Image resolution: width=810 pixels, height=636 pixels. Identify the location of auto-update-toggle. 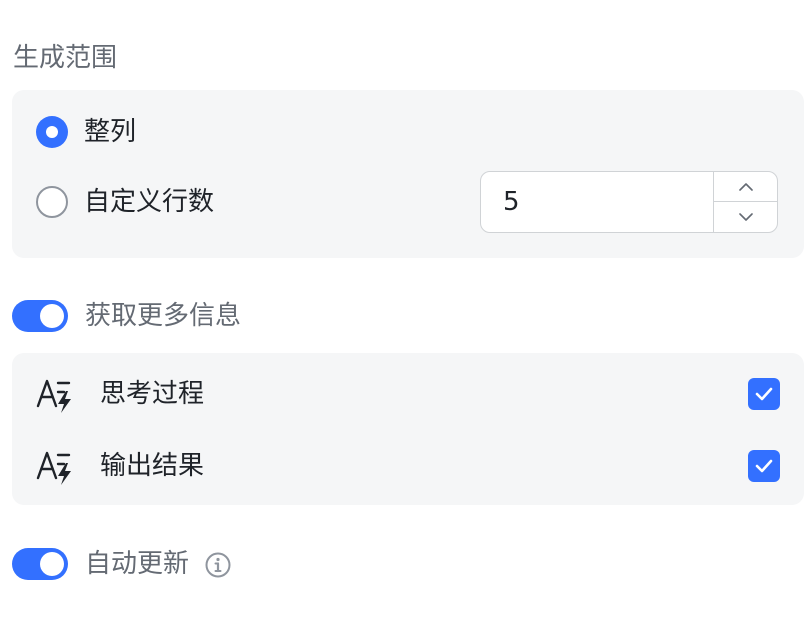
(40, 564).